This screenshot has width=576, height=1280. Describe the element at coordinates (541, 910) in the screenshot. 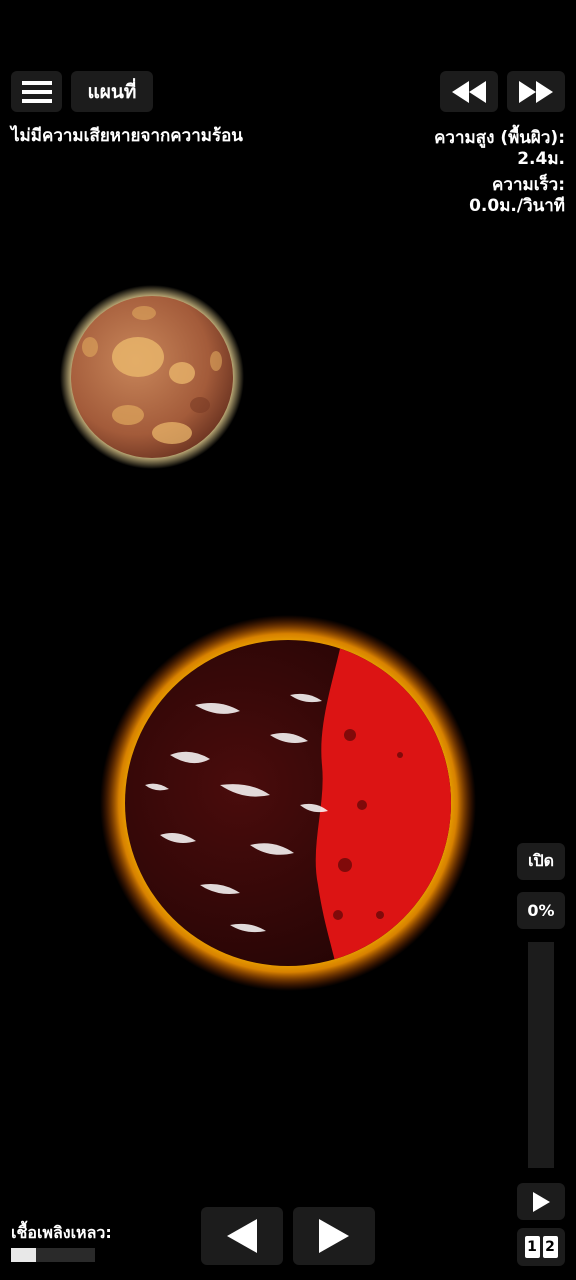

I see `throttle-percent-display: 0%` at that location.